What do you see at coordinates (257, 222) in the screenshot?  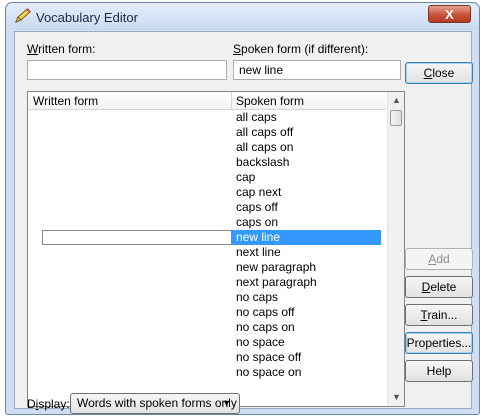 I see `spoken-form-cell: caps on` at bounding box center [257, 222].